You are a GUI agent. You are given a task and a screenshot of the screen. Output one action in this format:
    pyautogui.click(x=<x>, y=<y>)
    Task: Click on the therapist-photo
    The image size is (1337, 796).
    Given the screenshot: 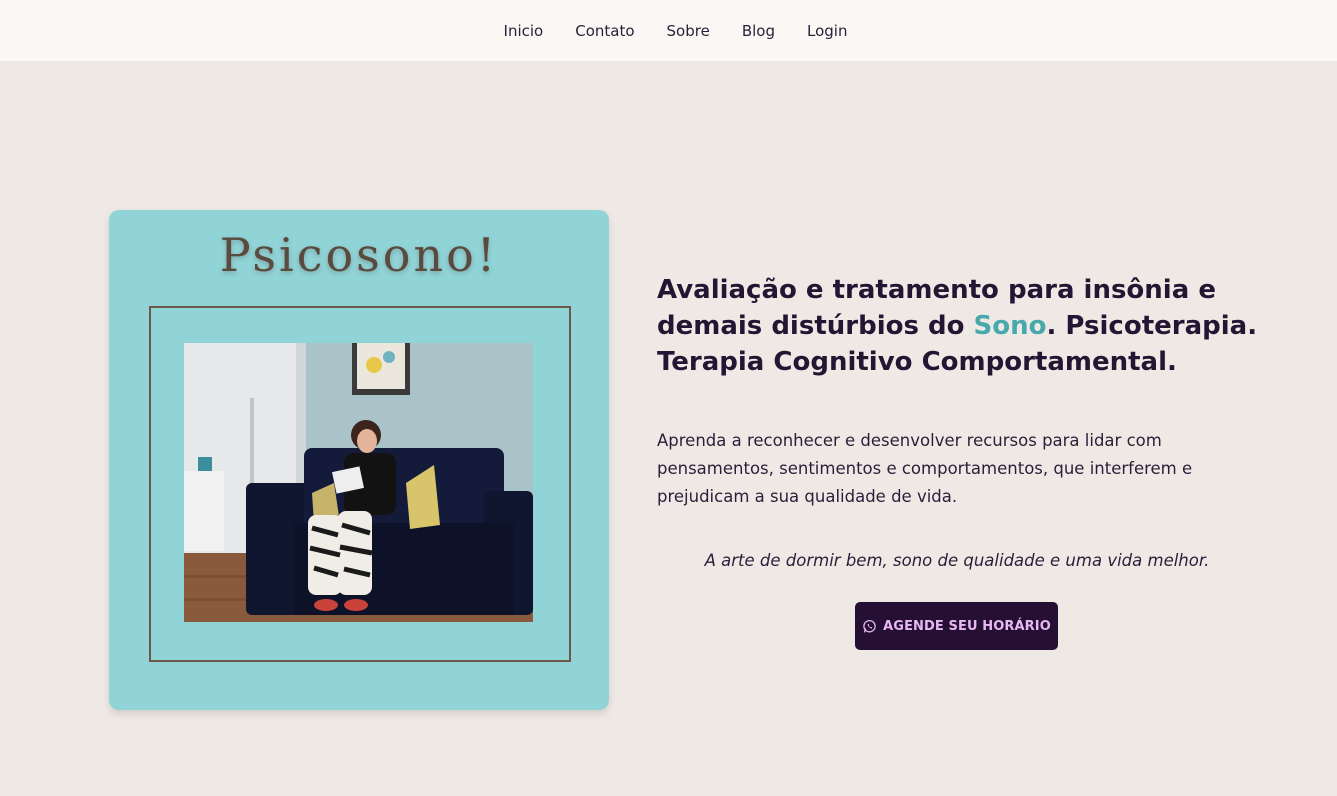 What is the action you would take?
    pyautogui.click(x=358, y=482)
    